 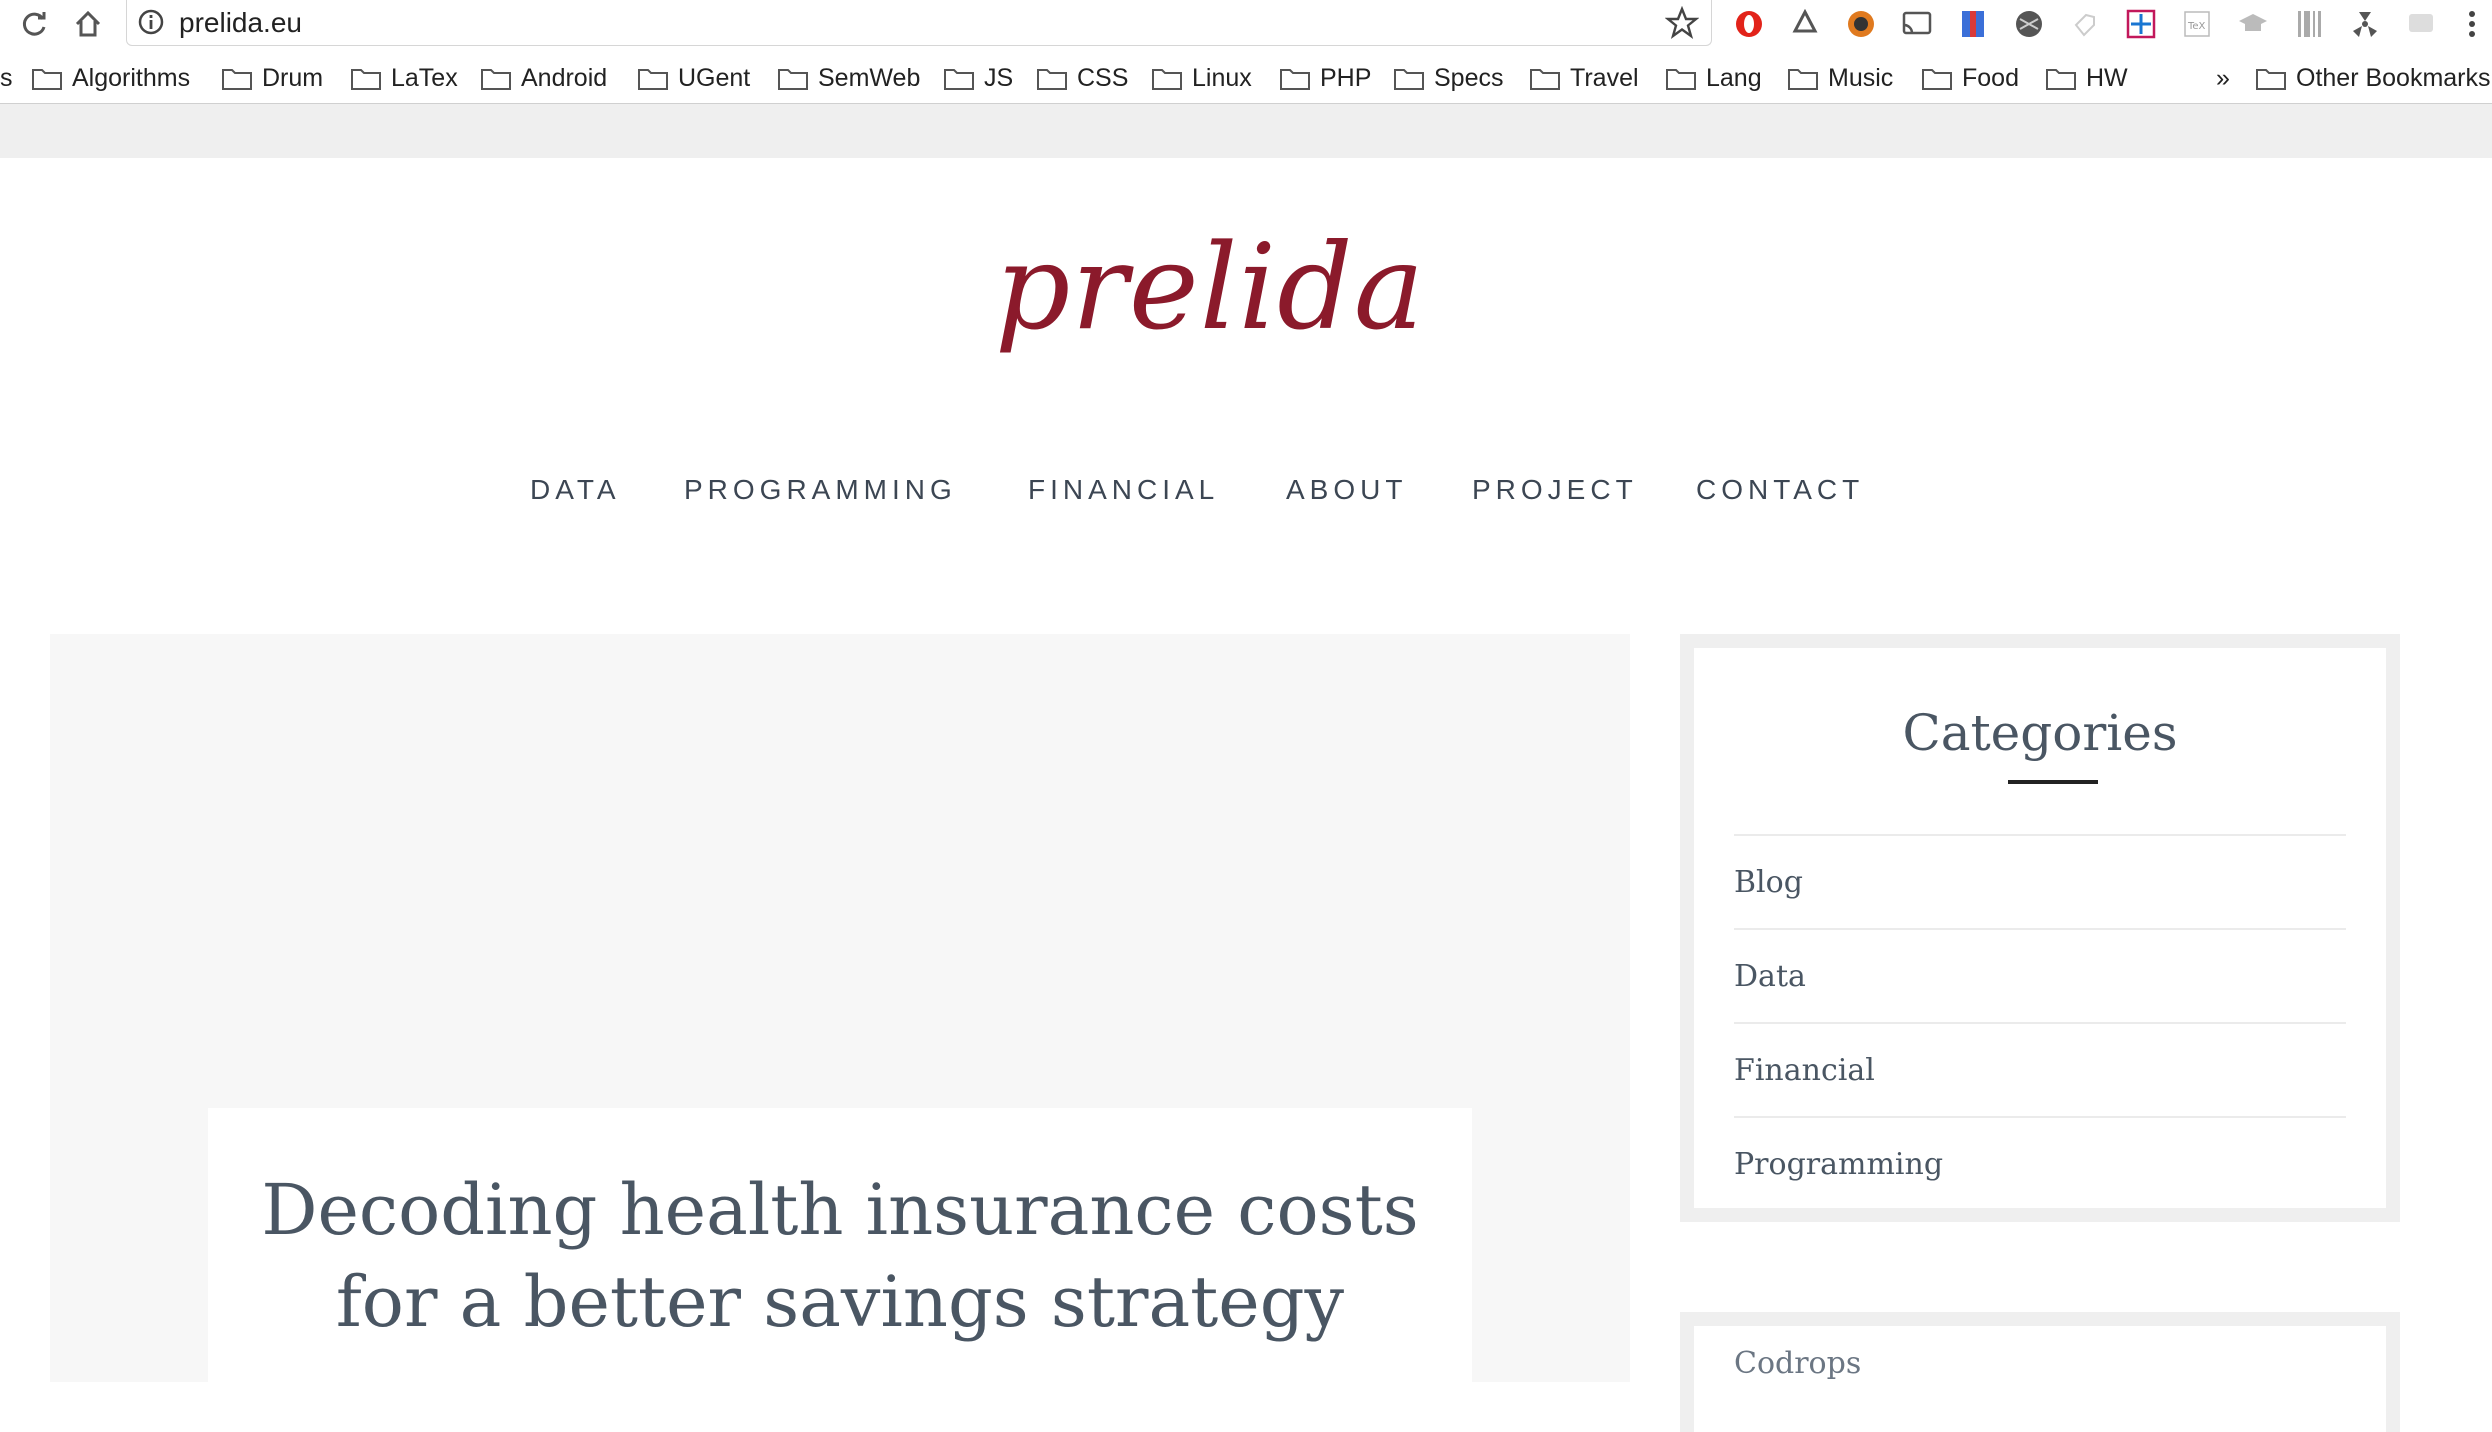 What do you see at coordinates (2040, 1163) in the screenshot?
I see `category-programming: Programming` at bounding box center [2040, 1163].